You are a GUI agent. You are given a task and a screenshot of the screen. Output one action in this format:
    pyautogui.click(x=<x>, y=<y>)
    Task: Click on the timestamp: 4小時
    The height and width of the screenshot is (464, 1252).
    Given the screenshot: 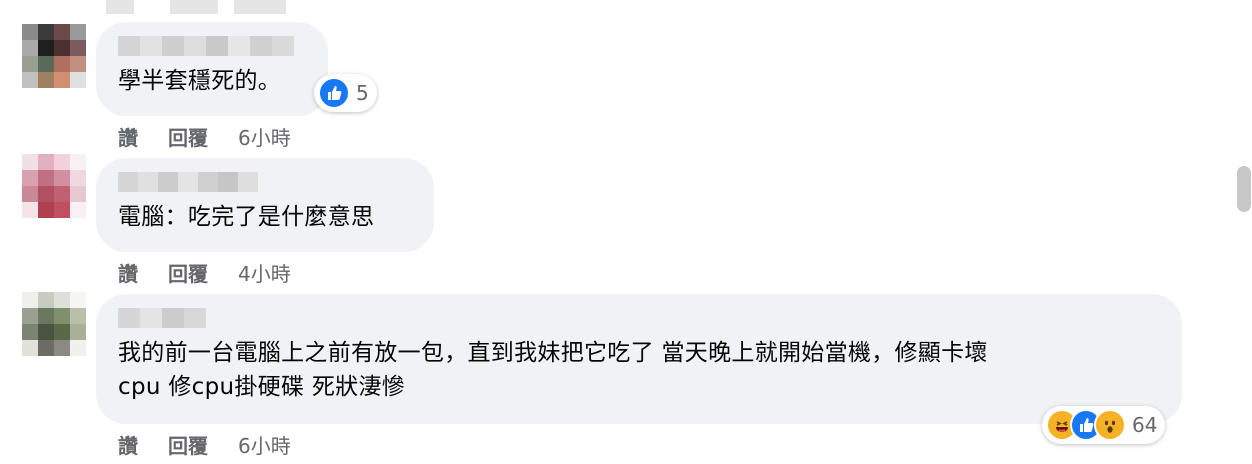 What is the action you would take?
    pyautogui.click(x=264, y=272)
    